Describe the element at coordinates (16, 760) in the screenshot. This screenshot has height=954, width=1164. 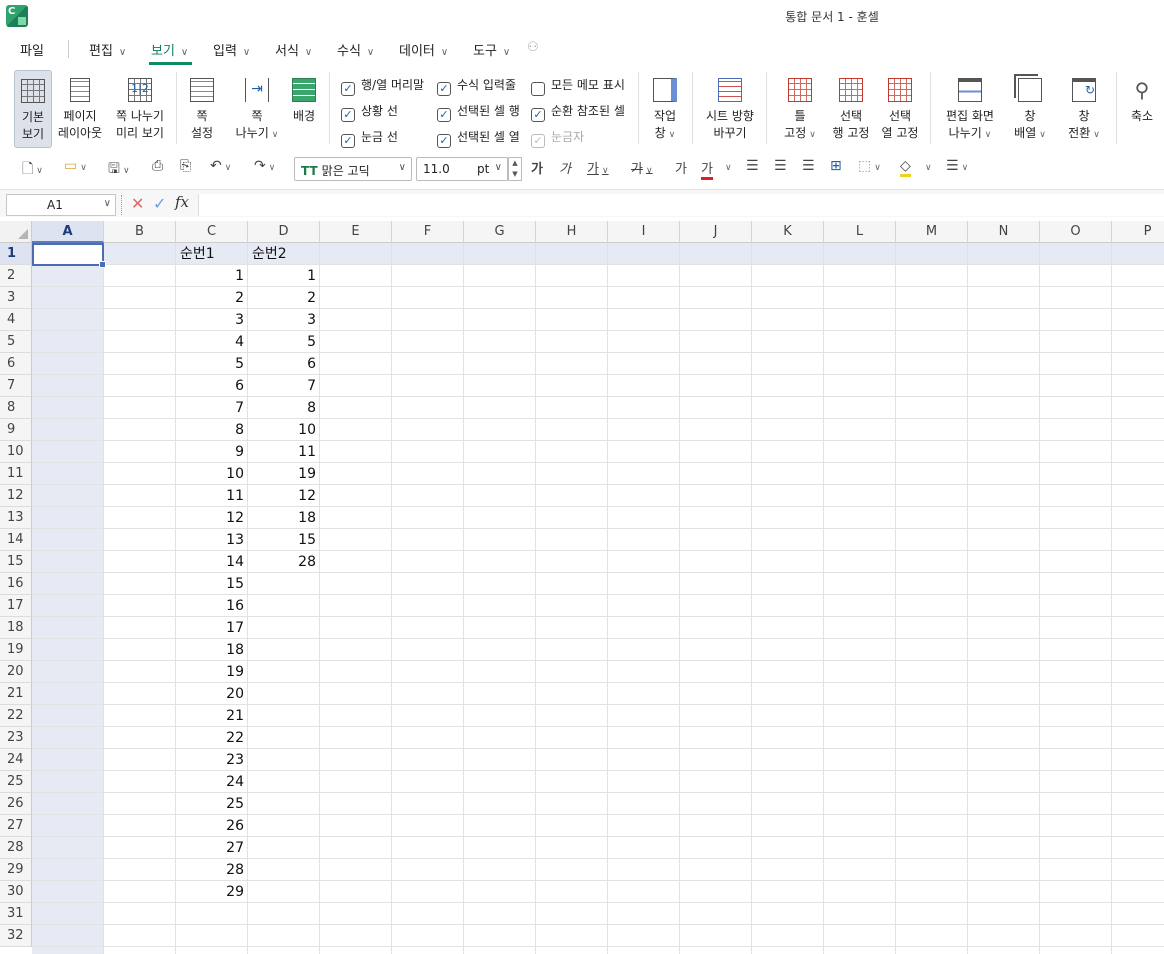
I see `row-header: 24` at that location.